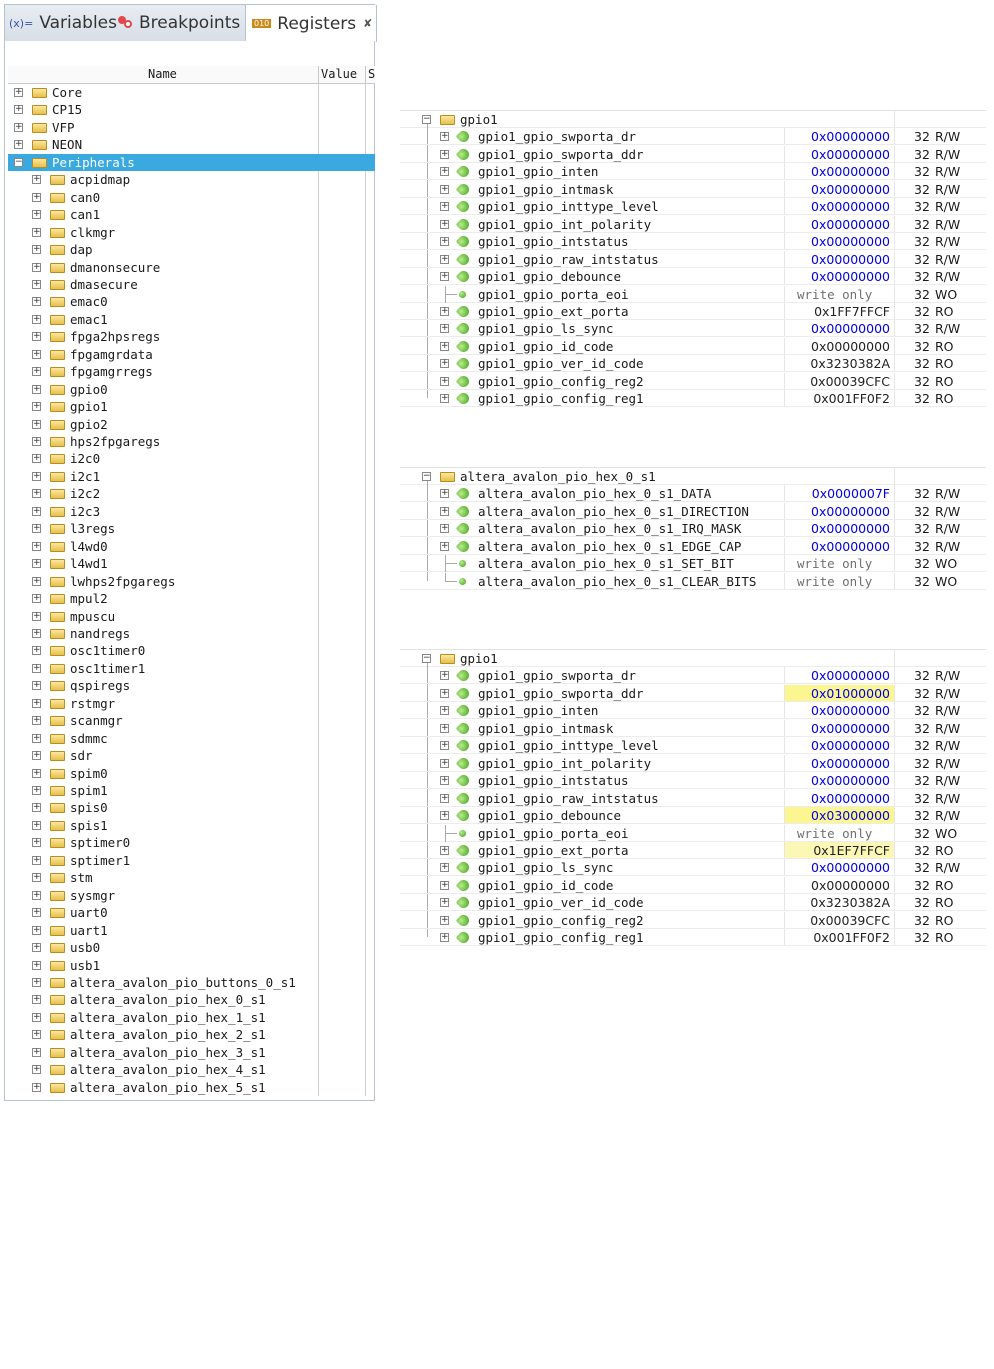 The width and height of the screenshot is (994, 1369). I want to click on tree-item: + gpio2, so click(191, 424).